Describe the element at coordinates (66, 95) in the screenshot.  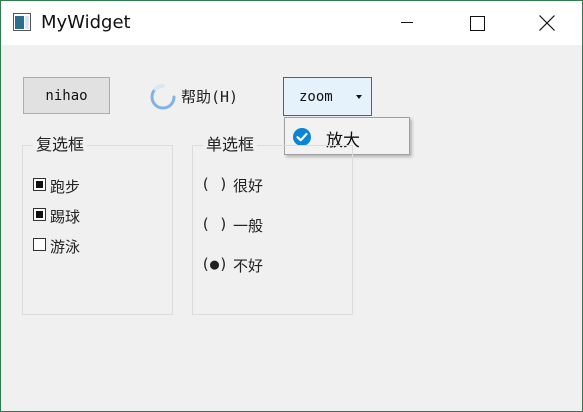
I see `nihao-button: nihao` at that location.